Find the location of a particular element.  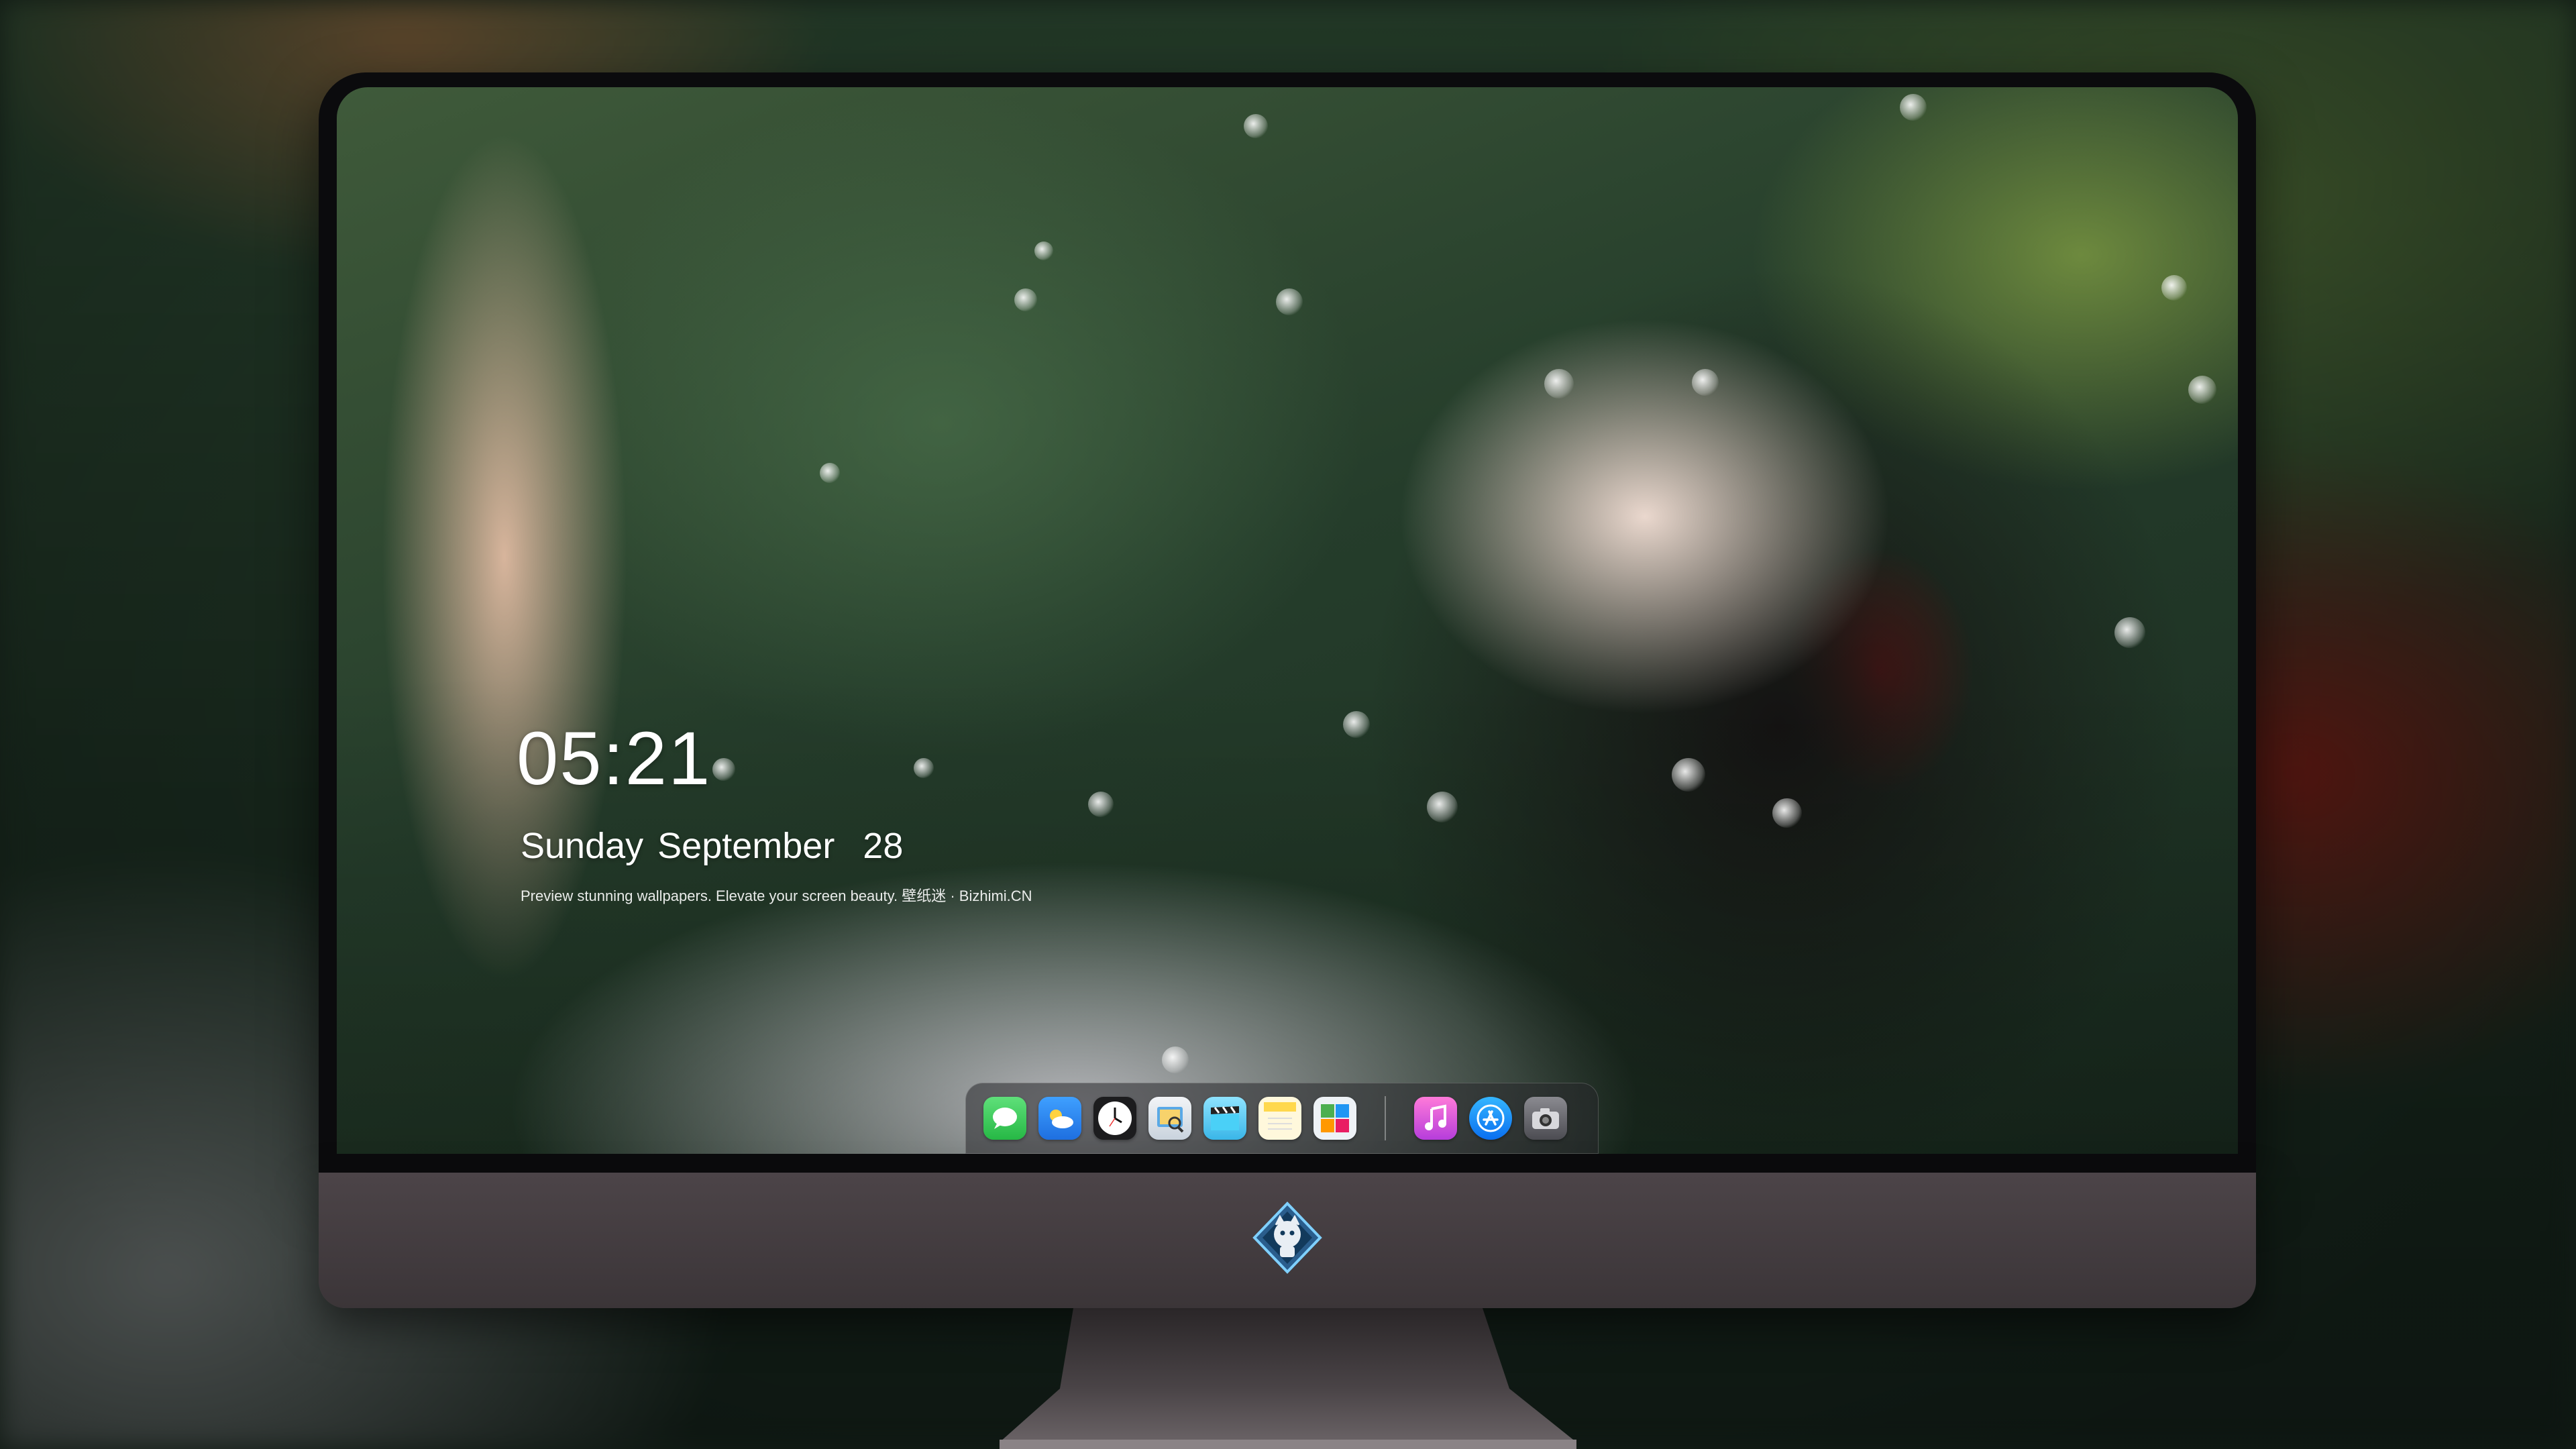

dock-divider is located at coordinates (1385, 1118).